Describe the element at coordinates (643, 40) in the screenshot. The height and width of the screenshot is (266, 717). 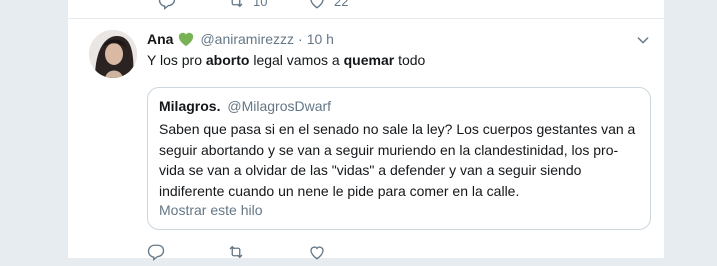
I see `chevron-down-icon` at that location.